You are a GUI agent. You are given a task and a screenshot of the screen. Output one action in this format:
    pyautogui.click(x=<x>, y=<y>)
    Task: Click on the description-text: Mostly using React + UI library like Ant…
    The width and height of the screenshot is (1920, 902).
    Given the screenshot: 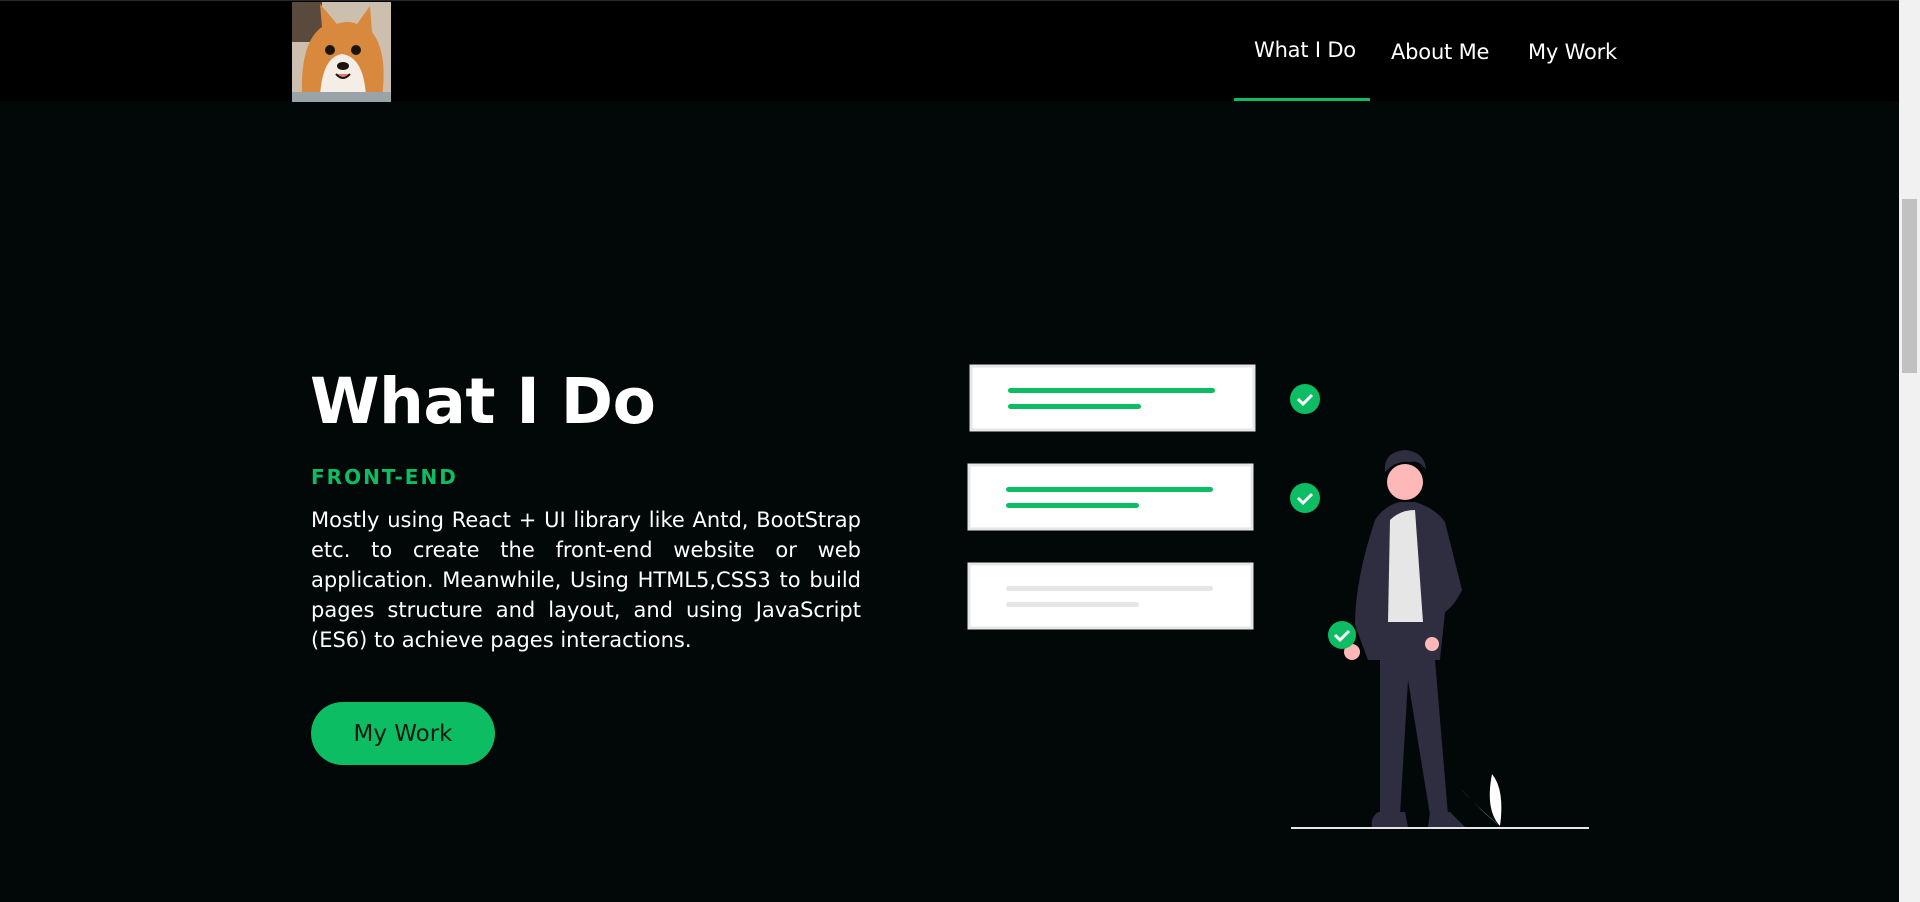 What is the action you would take?
    pyautogui.click(x=586, y=580)
    